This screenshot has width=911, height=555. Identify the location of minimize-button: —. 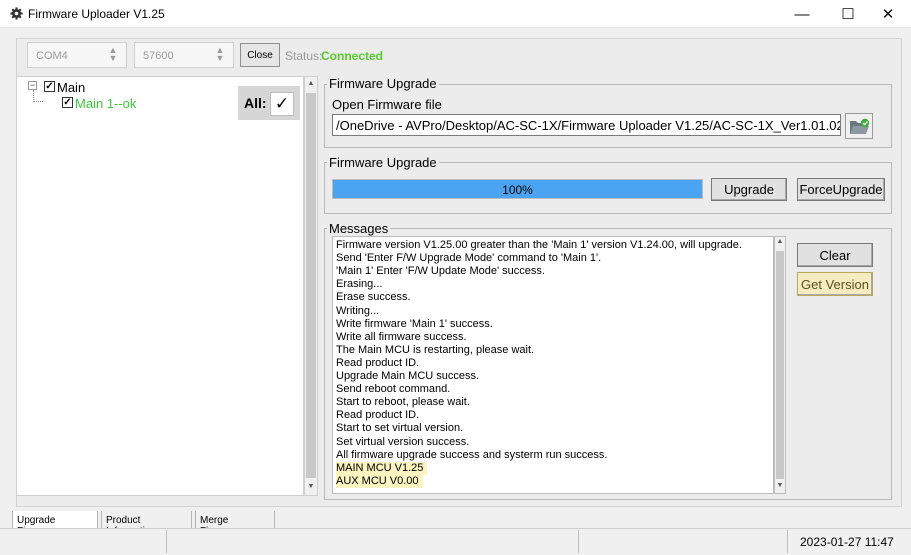
(802, 14).